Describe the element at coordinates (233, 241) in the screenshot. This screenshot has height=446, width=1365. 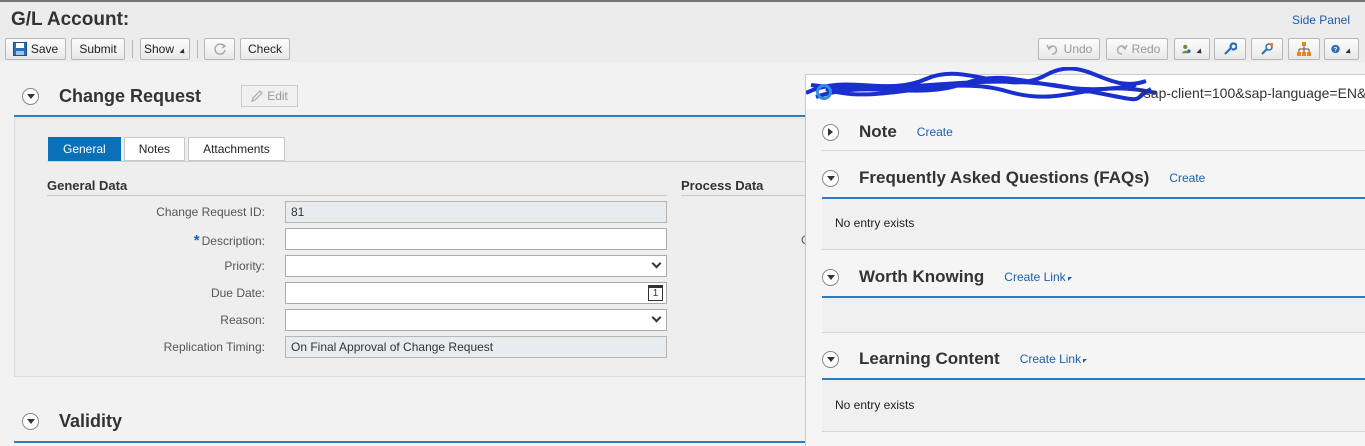
I see `description-label: Description:` at that location.